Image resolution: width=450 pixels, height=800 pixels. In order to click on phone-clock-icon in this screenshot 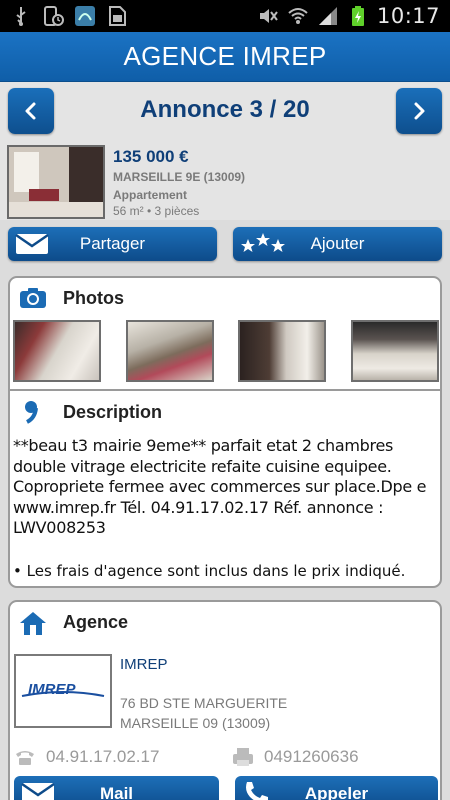, I will do `click(54, 16)`.